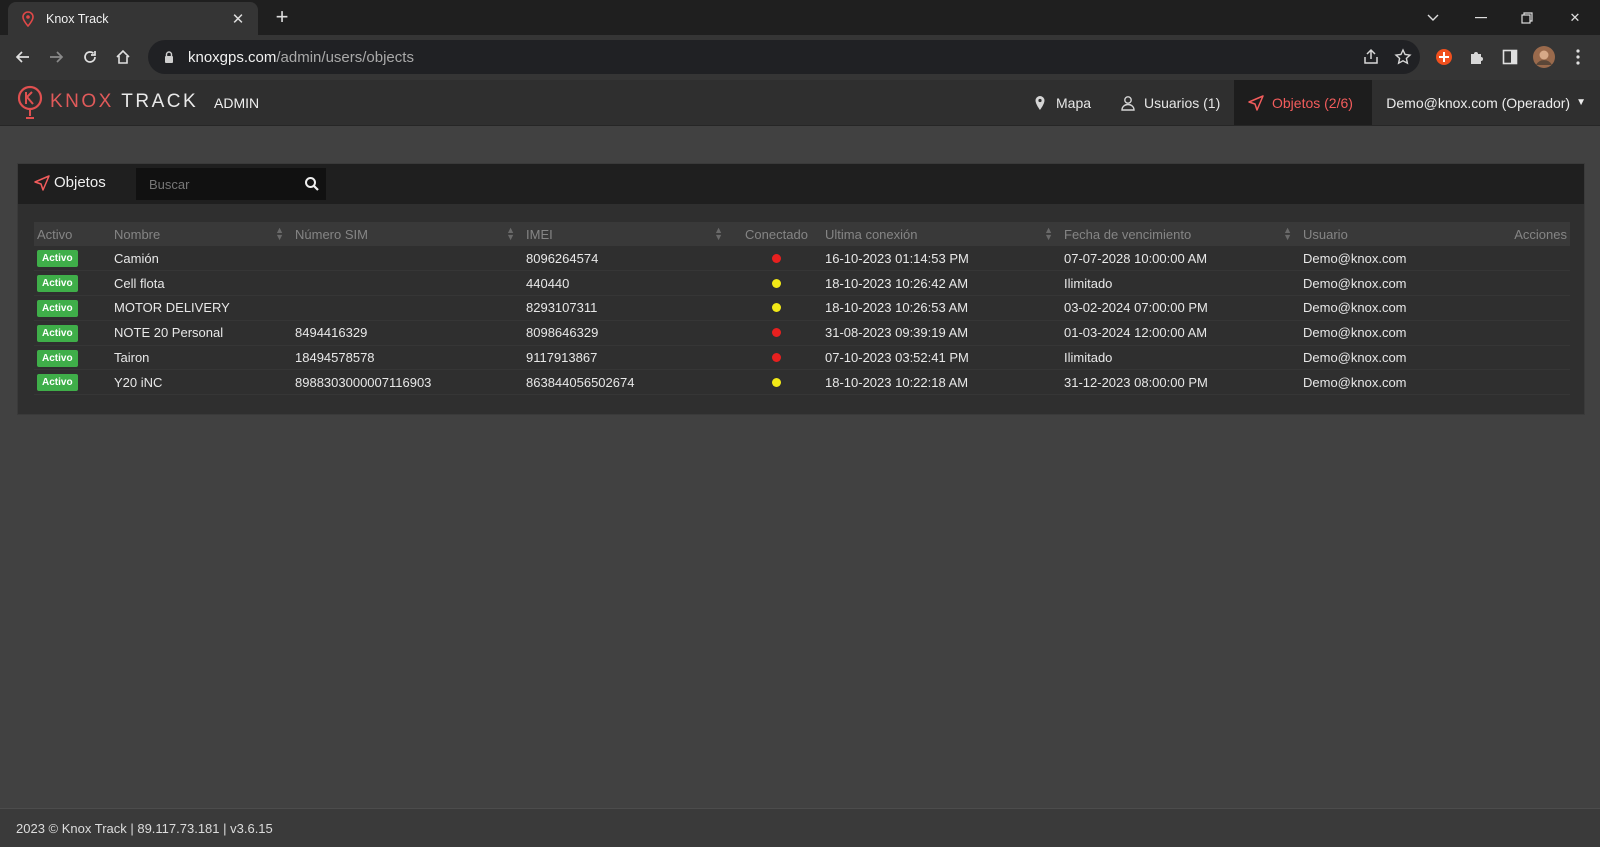 This screenshot has height=847, width=1600. Describe the element at coordinates (539, 234) in the screenshot. I see `col-imei-label: IMEI` at that location.